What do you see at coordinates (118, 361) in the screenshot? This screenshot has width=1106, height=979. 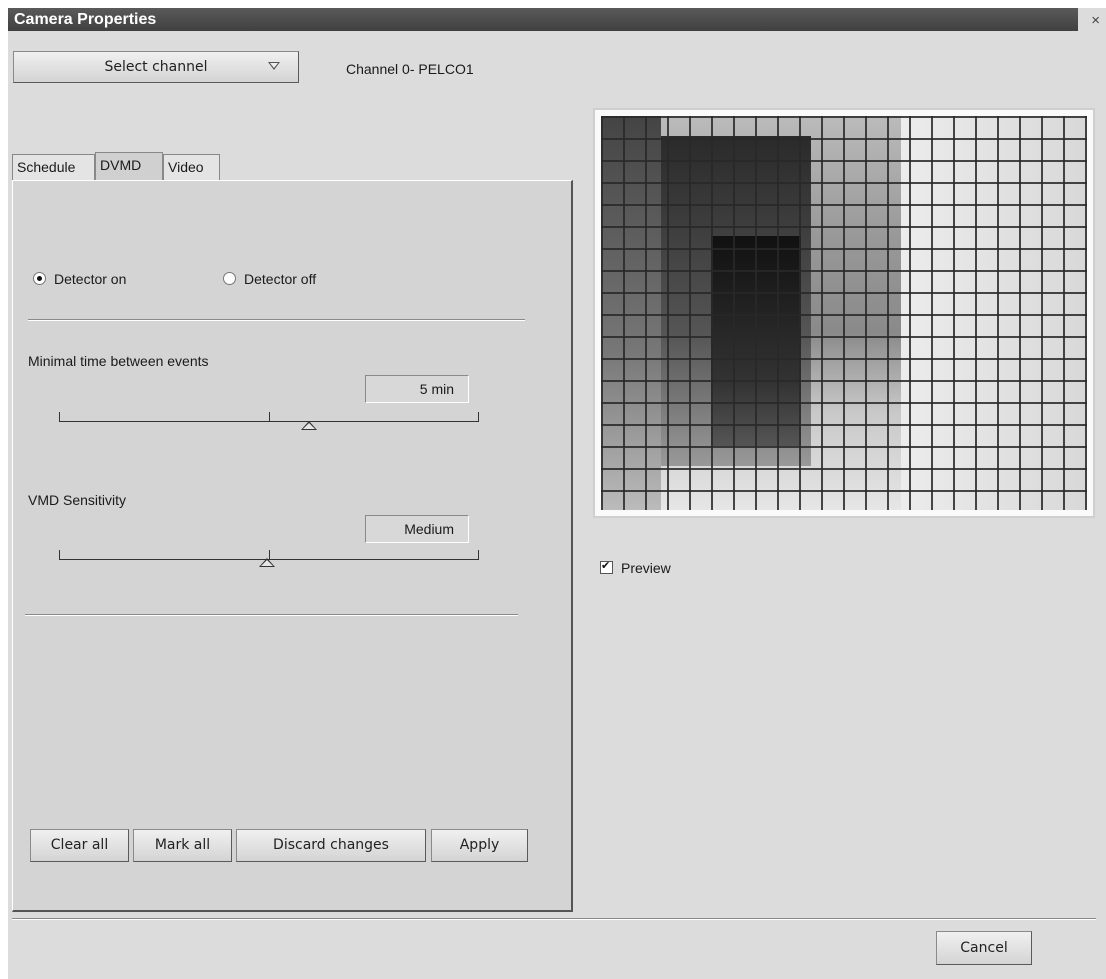 I see `min-time-label: Minimal time between events` at bounding box center [118, 361].